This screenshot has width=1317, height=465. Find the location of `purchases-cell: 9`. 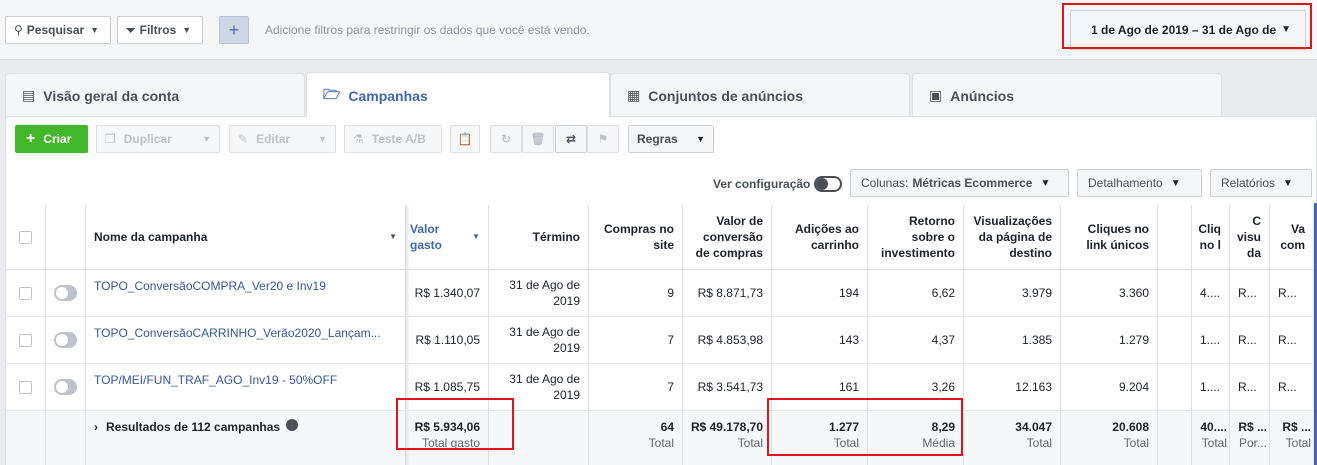

purchases-cell: 9 is located at coordinates (636, 293).